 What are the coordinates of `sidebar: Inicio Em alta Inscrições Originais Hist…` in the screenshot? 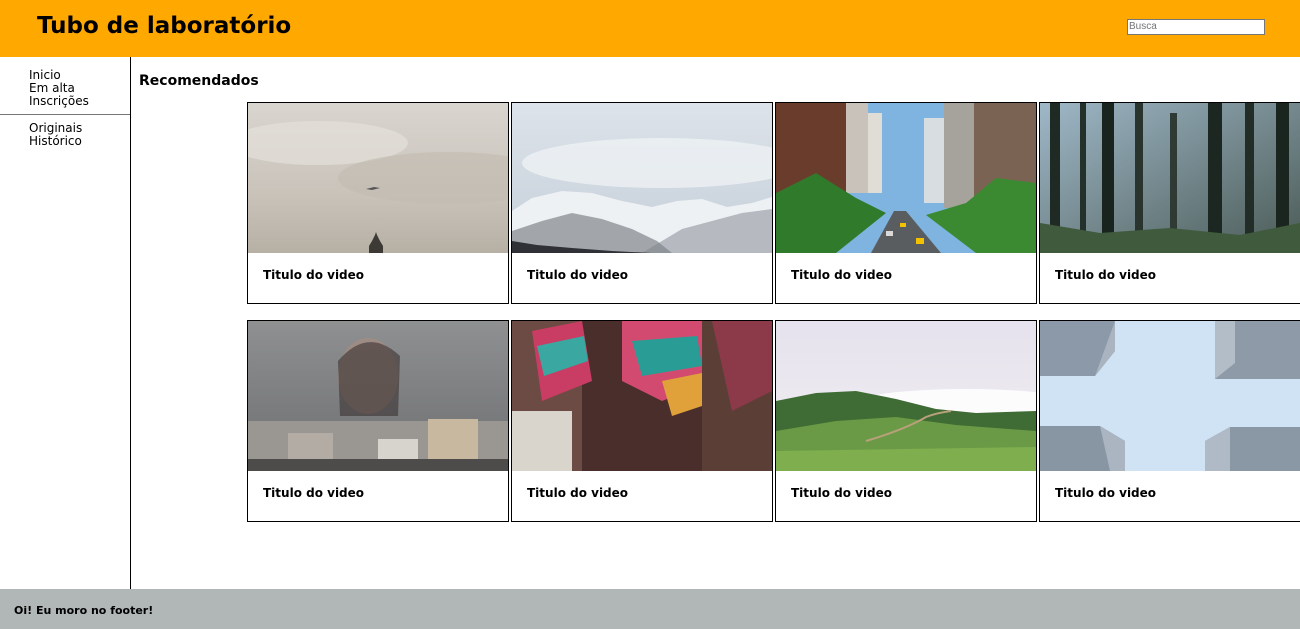 It's located at (65, 323).